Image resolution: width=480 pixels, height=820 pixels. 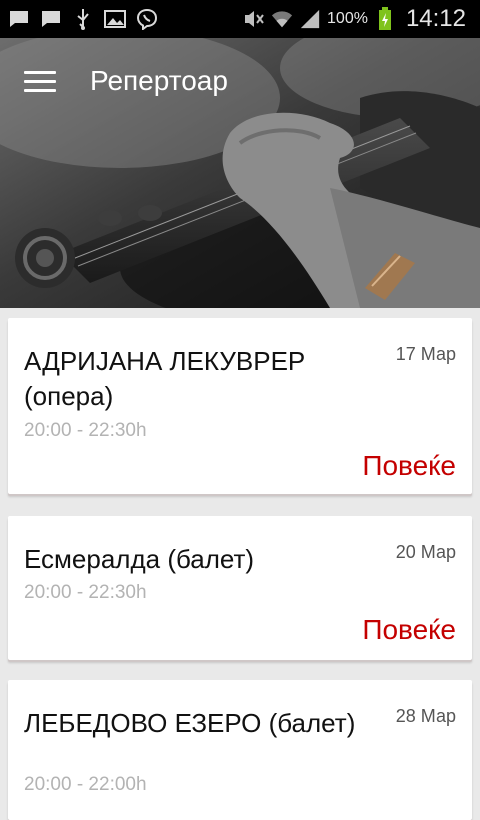 I want to click on event-date: 17 Мар, so click(x=425, y=354).